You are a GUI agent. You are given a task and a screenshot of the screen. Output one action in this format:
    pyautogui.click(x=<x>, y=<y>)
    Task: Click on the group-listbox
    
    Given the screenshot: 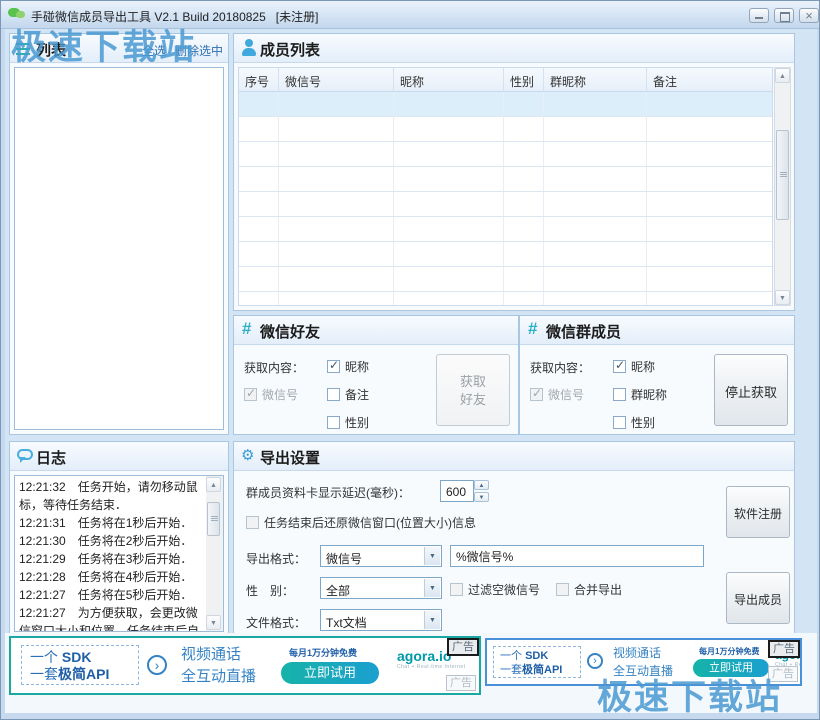 What is the action you would take?
    pyautogui.click(x=119, y=248)
    